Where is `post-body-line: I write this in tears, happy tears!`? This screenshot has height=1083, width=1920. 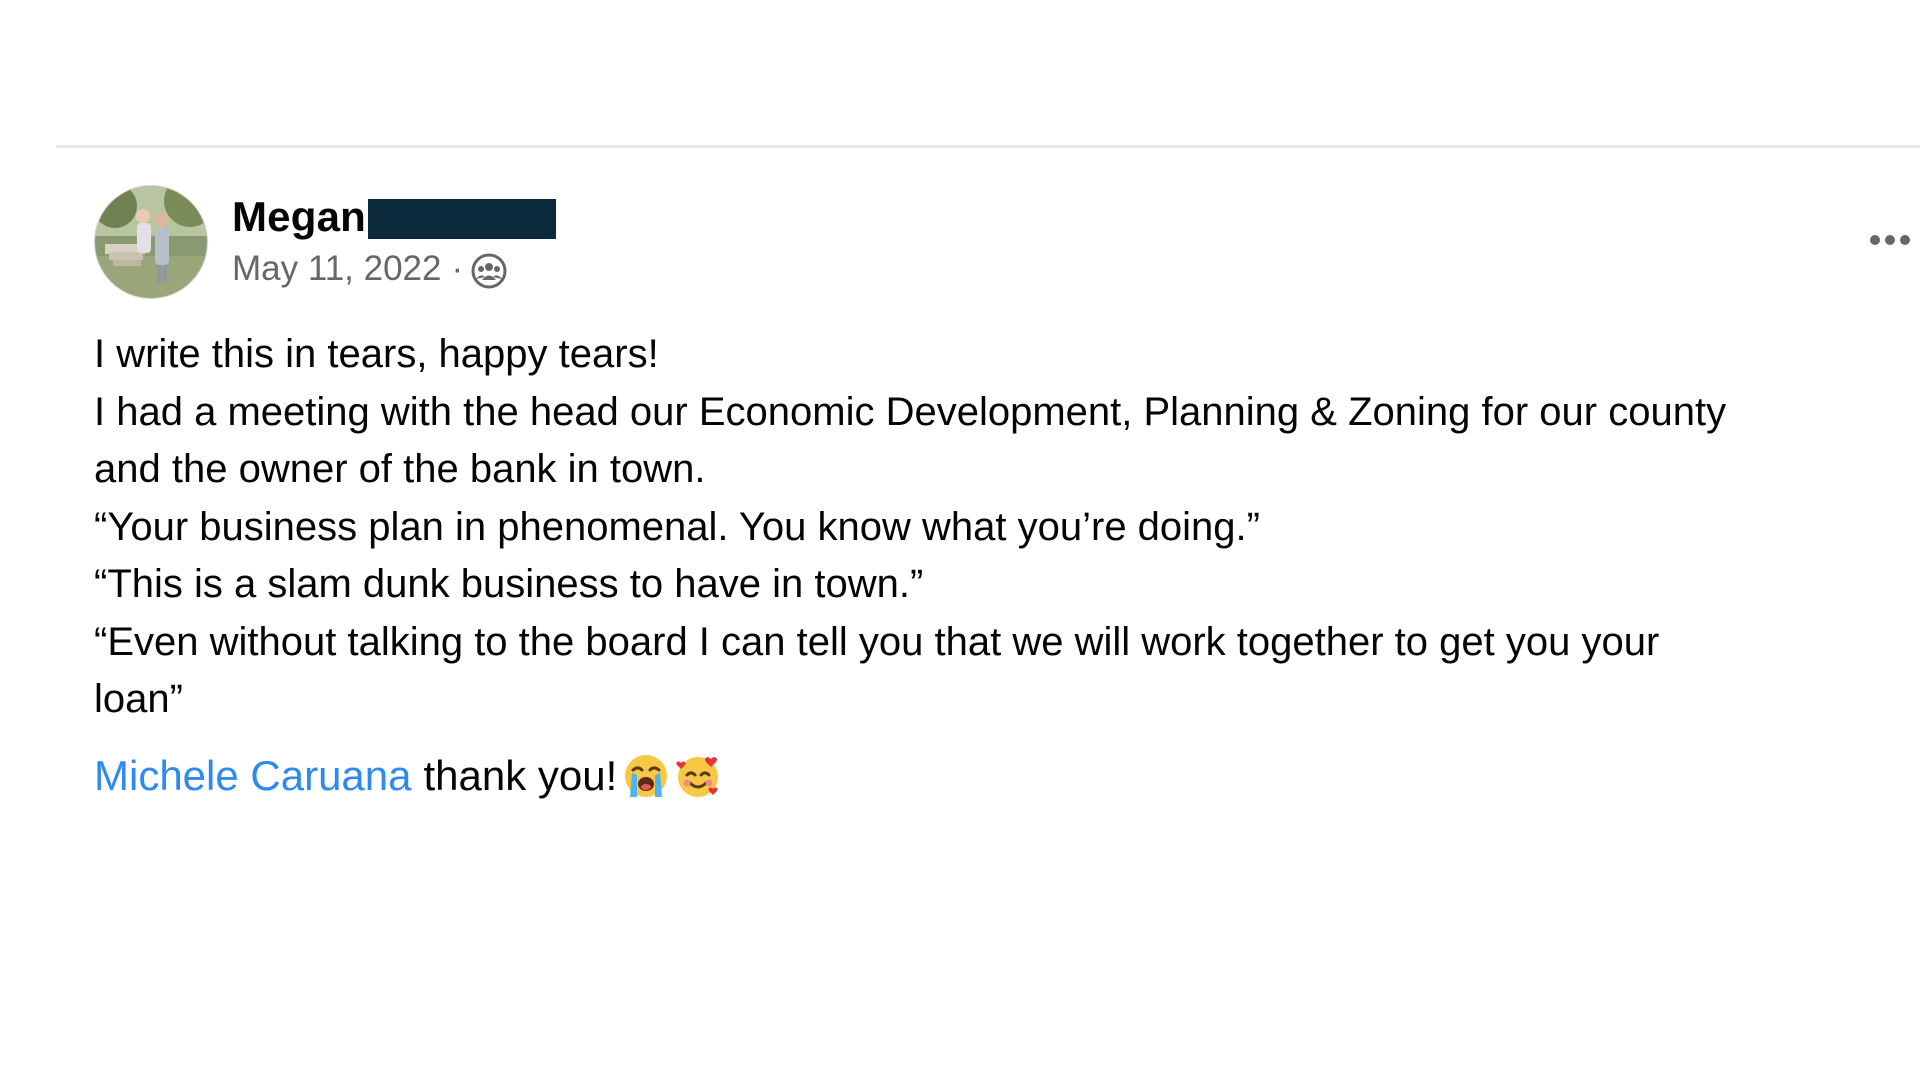
post-body-line: I write this in tears, happy tears! is located at coordinates (376, 354).